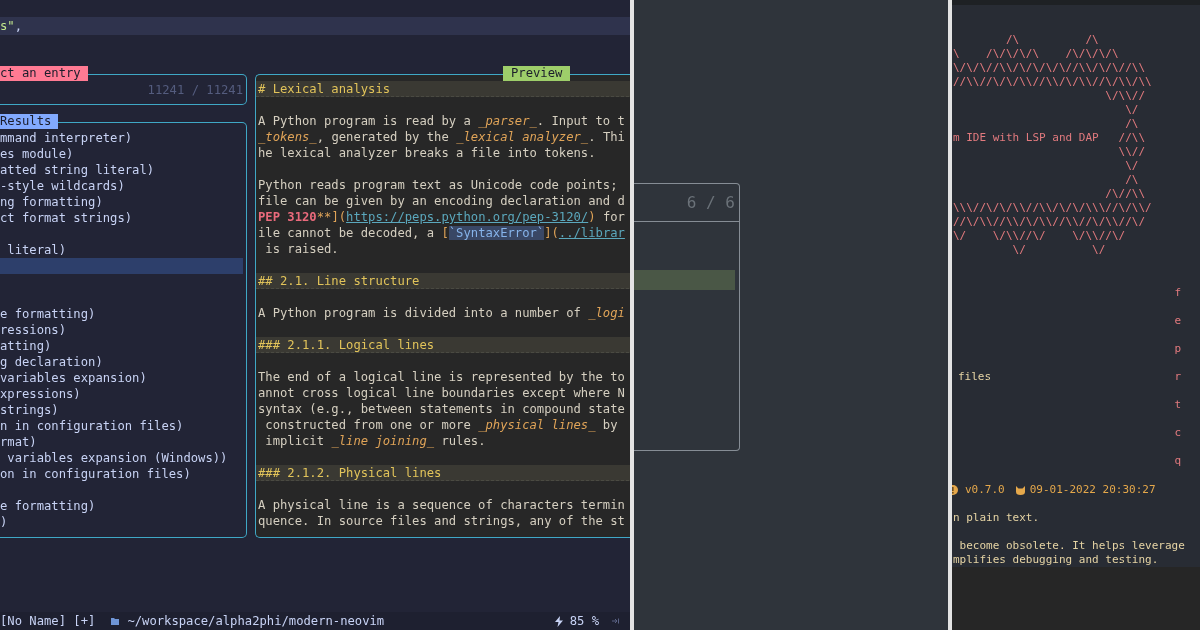 The image size is (1200, 630). What do you see at coordinates (121, 346) in the screenshot?
I see `result-item: atting)` at bounding box center [121, 346].